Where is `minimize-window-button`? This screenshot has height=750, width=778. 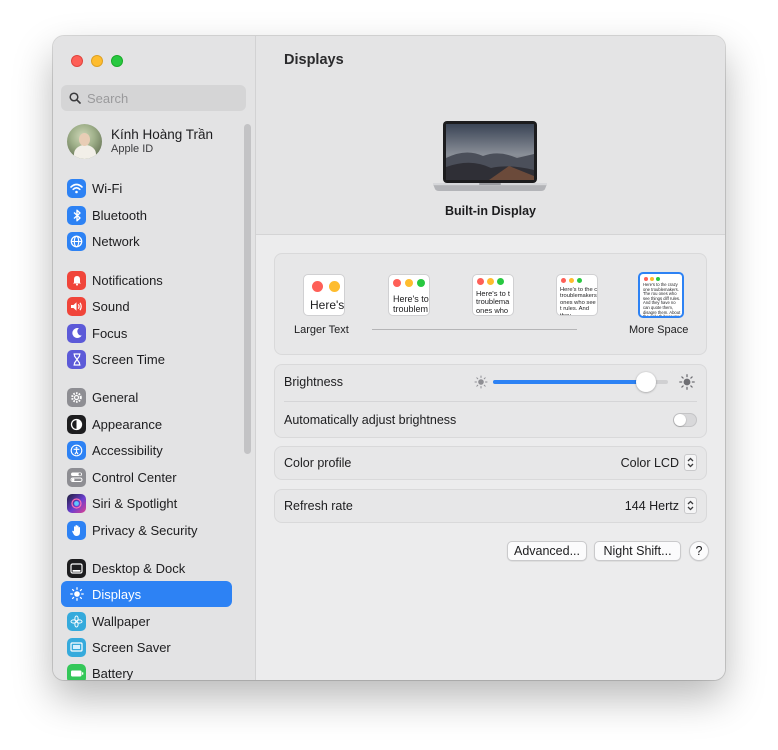 minimize-window-button is located at coordinates (97, 61).